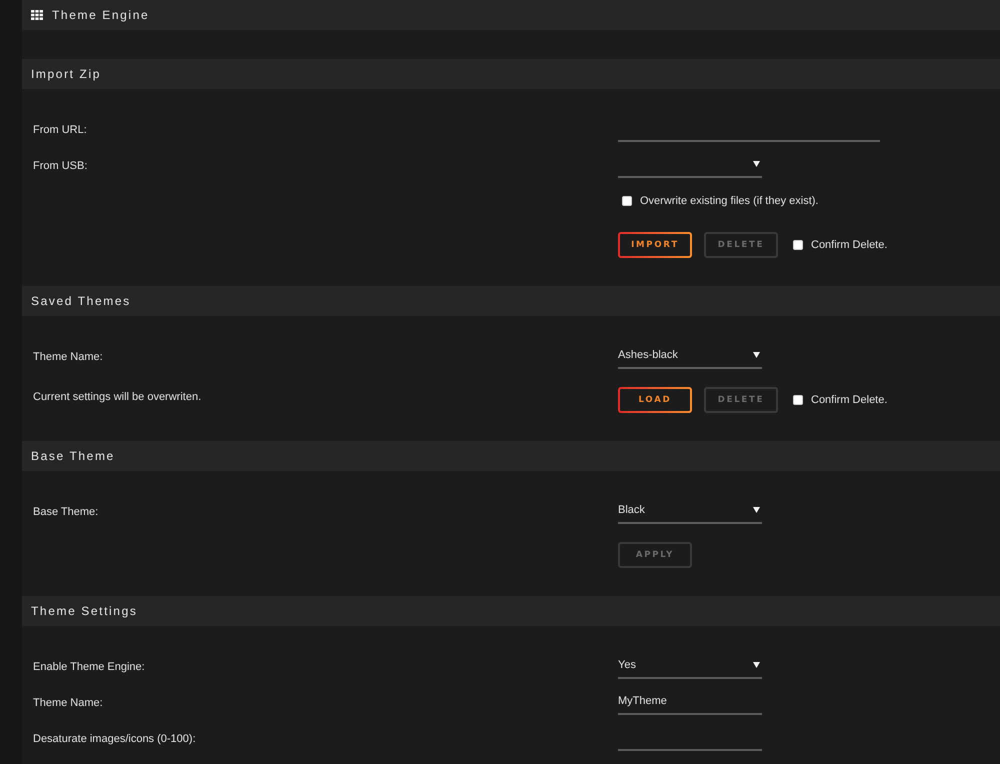  Describe the element at coordinates (690, 666) in the screenshot. I see `dropdown: Yes` at that location.